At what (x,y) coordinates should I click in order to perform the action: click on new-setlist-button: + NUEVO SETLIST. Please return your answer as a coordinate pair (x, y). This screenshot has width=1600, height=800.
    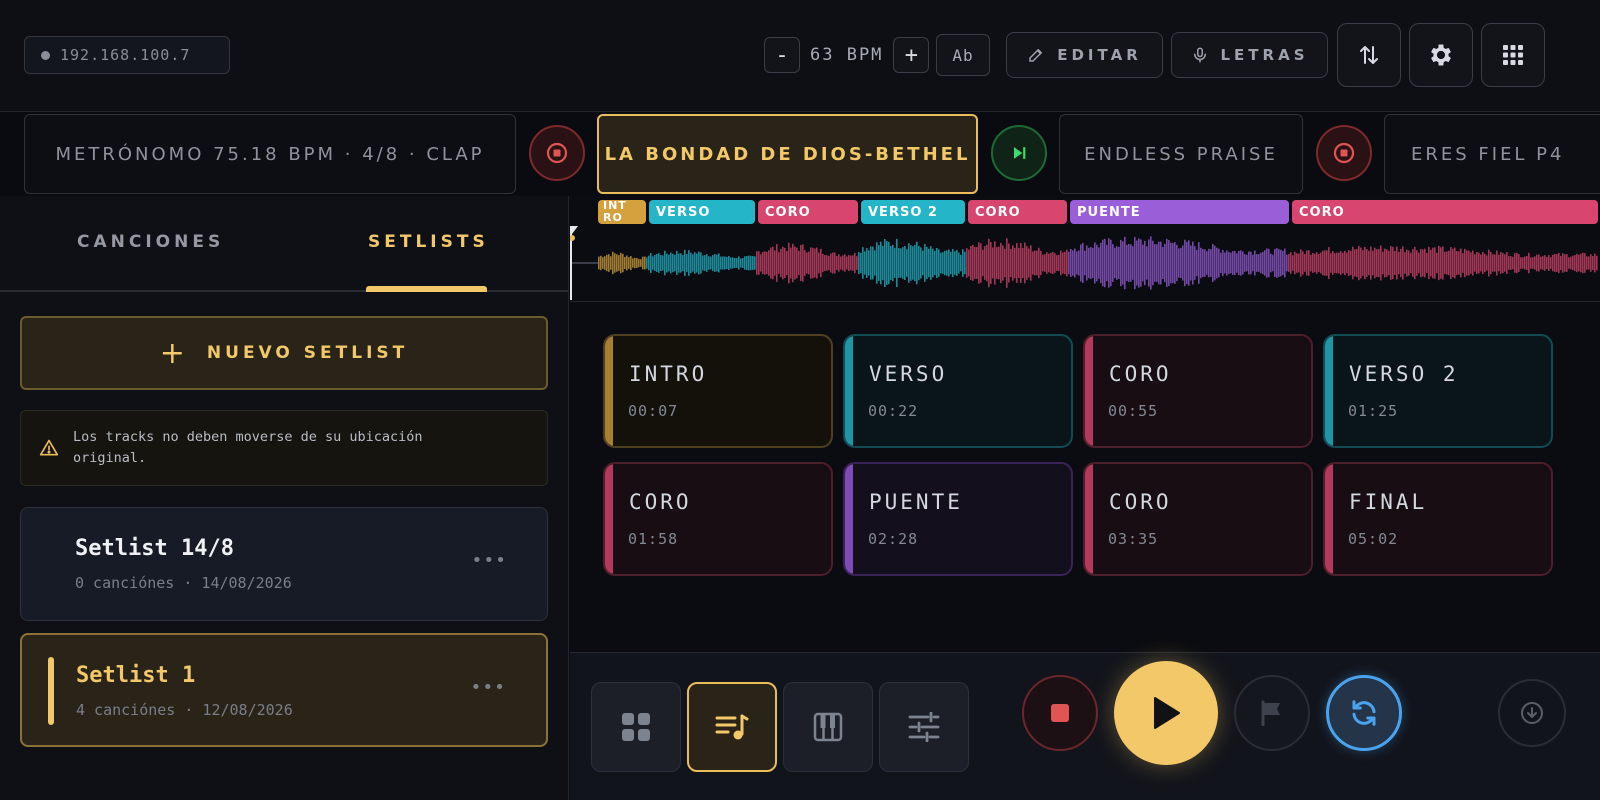
    Looking at the image, I should click on (284, 353).